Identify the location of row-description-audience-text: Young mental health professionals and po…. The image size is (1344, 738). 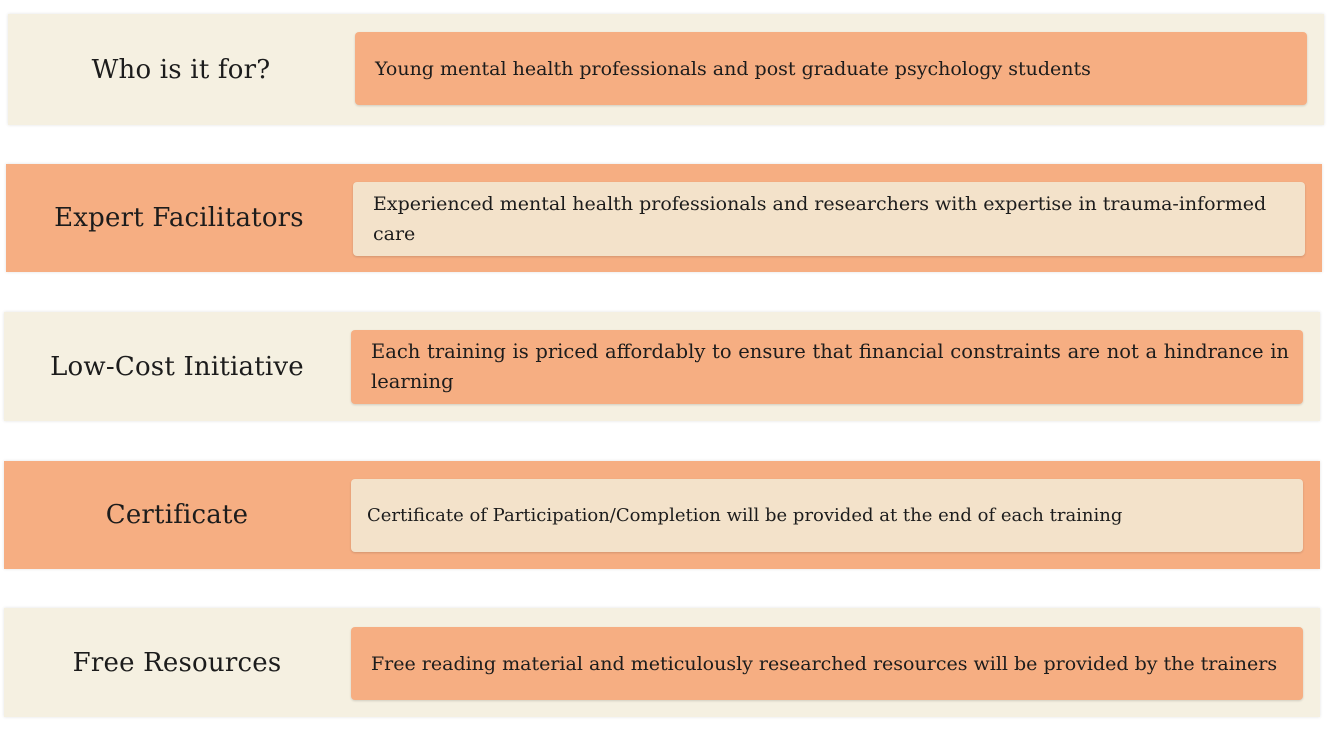
(733, 68).